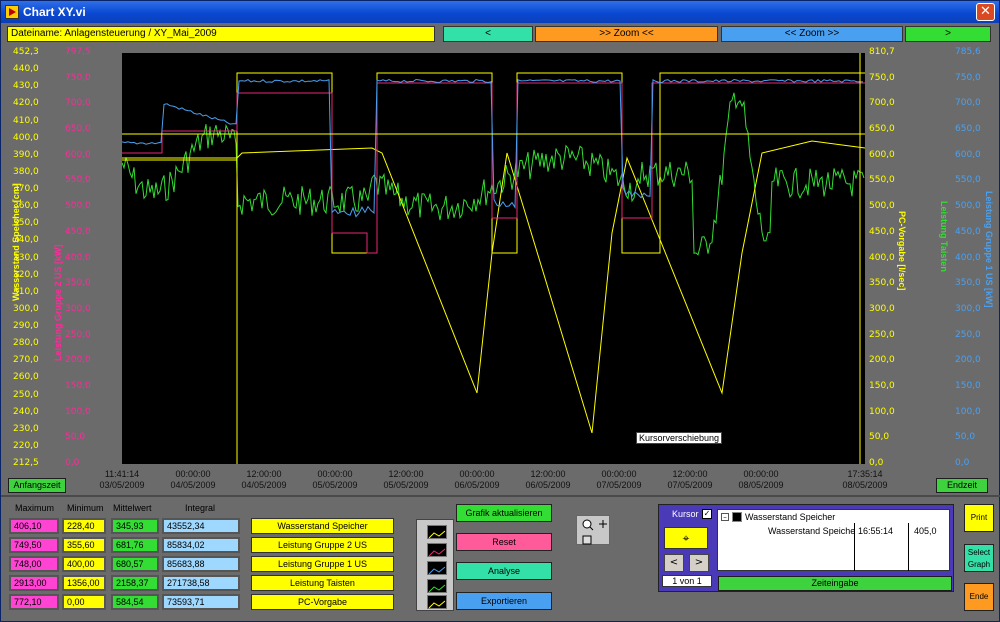 This screenshot has height=622, width=1000. Describe the element at coordinates (477, 480) in the screenshot. I see `x-tick-label: 00:00:00 06/05/2009` at that location.